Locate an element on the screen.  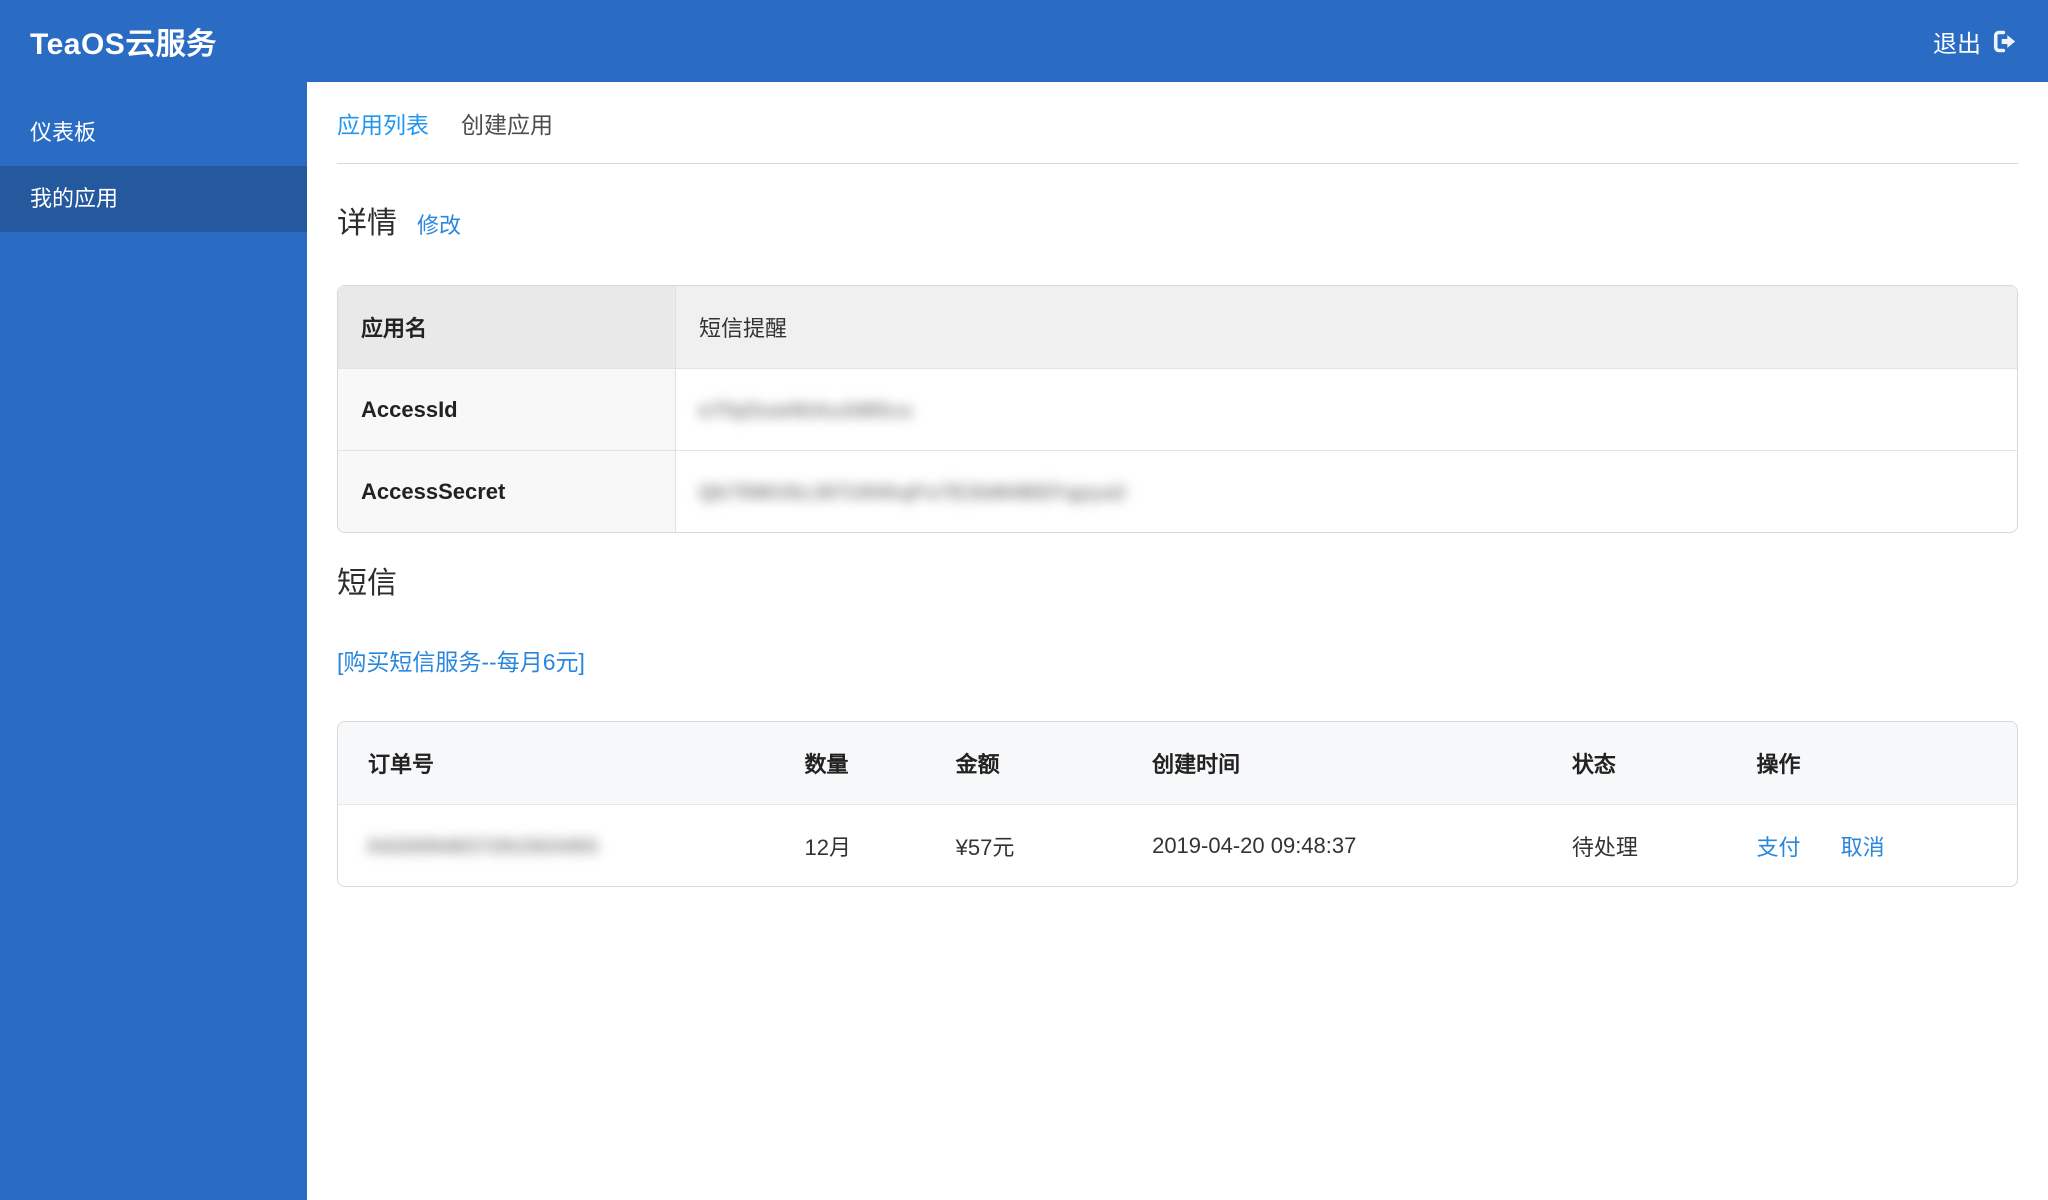
access-secret-masked-value: Qk79WU9zJ87U94hqFo7E2bM4BEFqpya2 is located at coordinates (913, 492).